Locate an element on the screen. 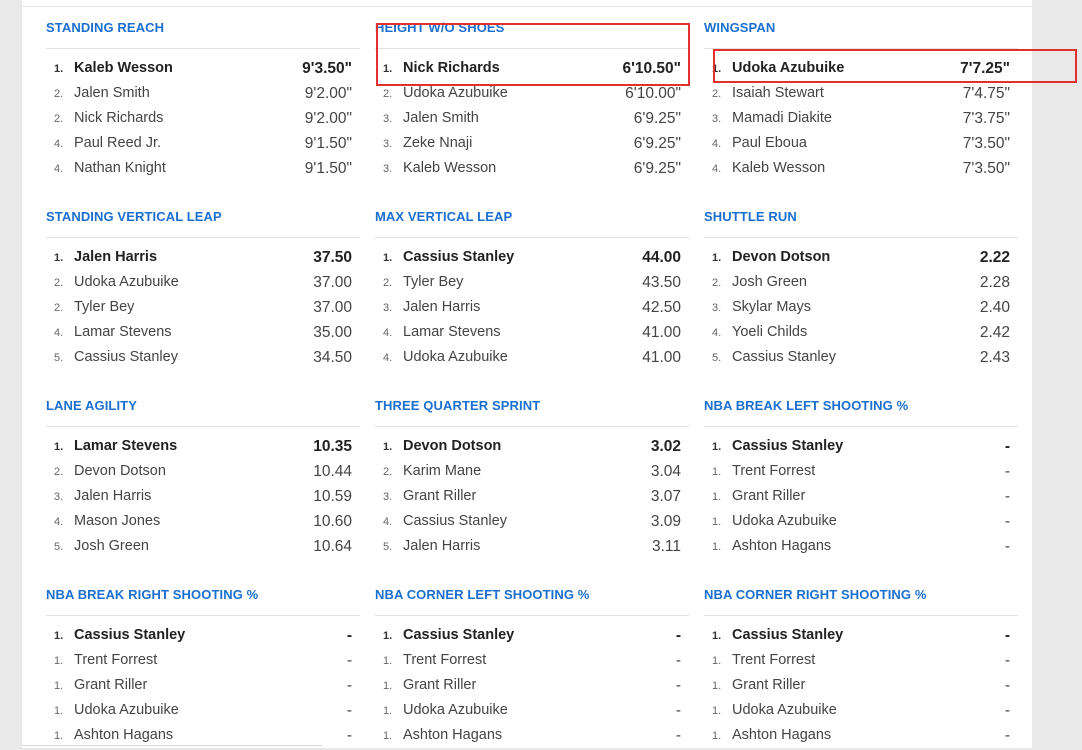  player-name: Josh Green is located at coordinates (769, 282).